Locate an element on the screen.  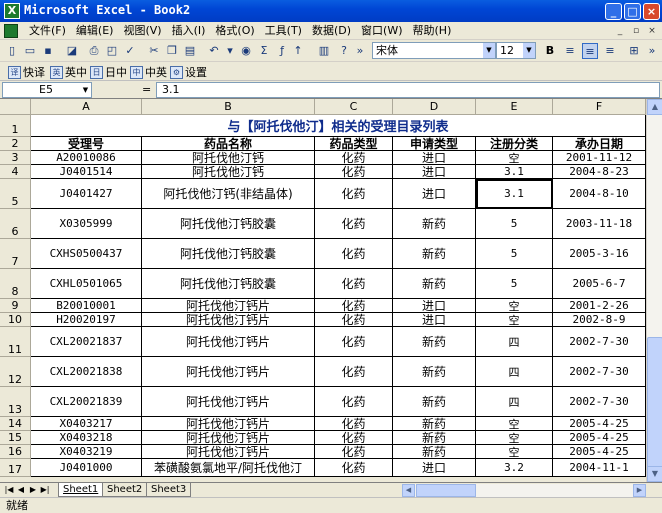
chart-wizard-icon: ▥ is located at coordinates (324, 51).